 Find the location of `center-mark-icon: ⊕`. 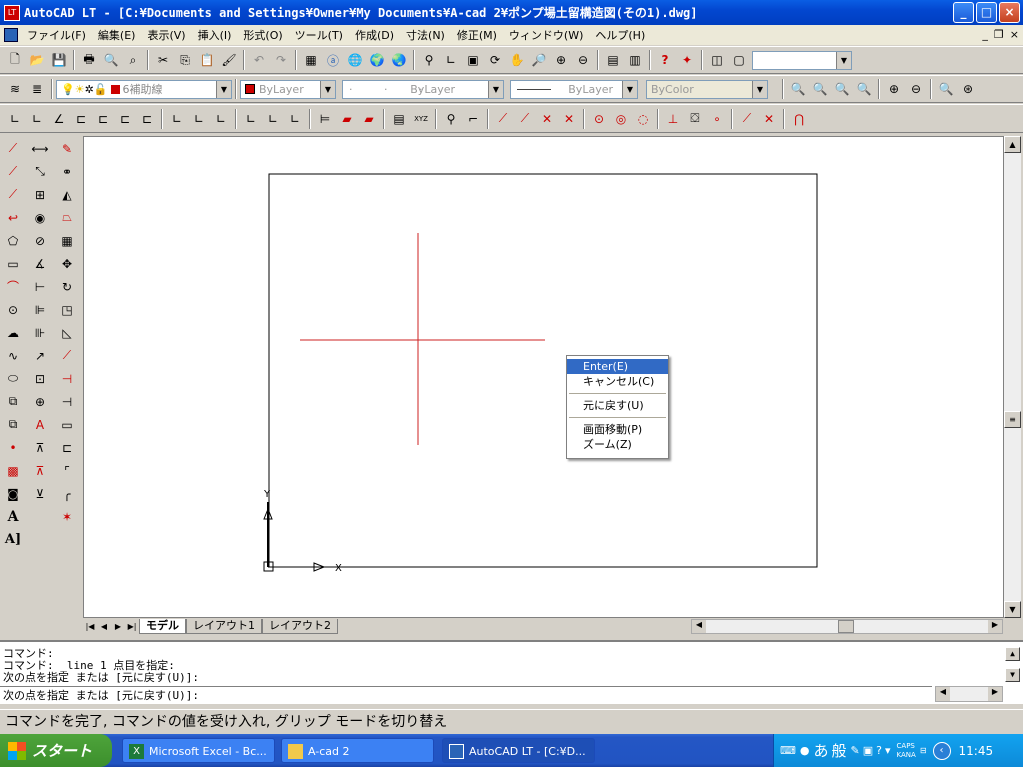

center-mark-icon: ⊕ is located at coordinates (40, 401).